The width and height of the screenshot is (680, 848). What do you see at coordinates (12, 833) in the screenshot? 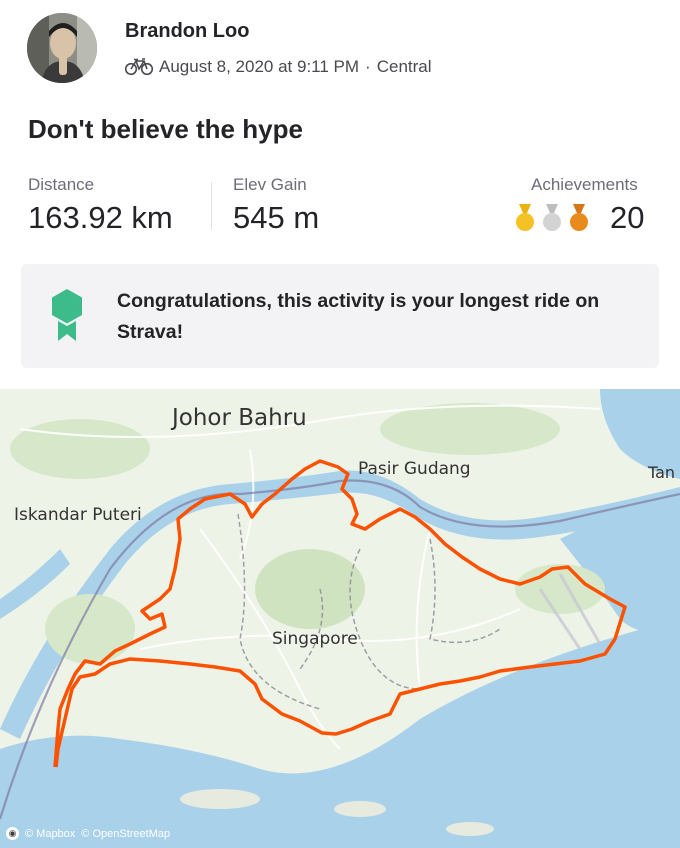
I see `mapbox-logo-icon: ◉` at bounding box center [12, 833].